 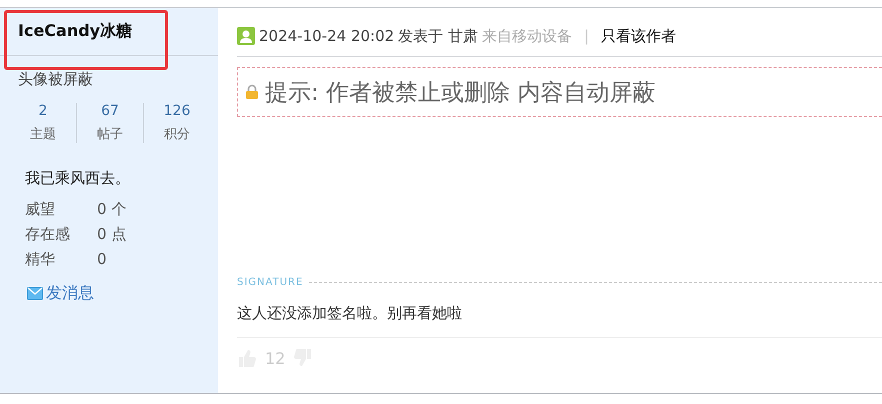 What do you see at coordinates (122, 293) in the screenshot?
I see `send-message-link: 发消息` at bounding box center [122, 293].